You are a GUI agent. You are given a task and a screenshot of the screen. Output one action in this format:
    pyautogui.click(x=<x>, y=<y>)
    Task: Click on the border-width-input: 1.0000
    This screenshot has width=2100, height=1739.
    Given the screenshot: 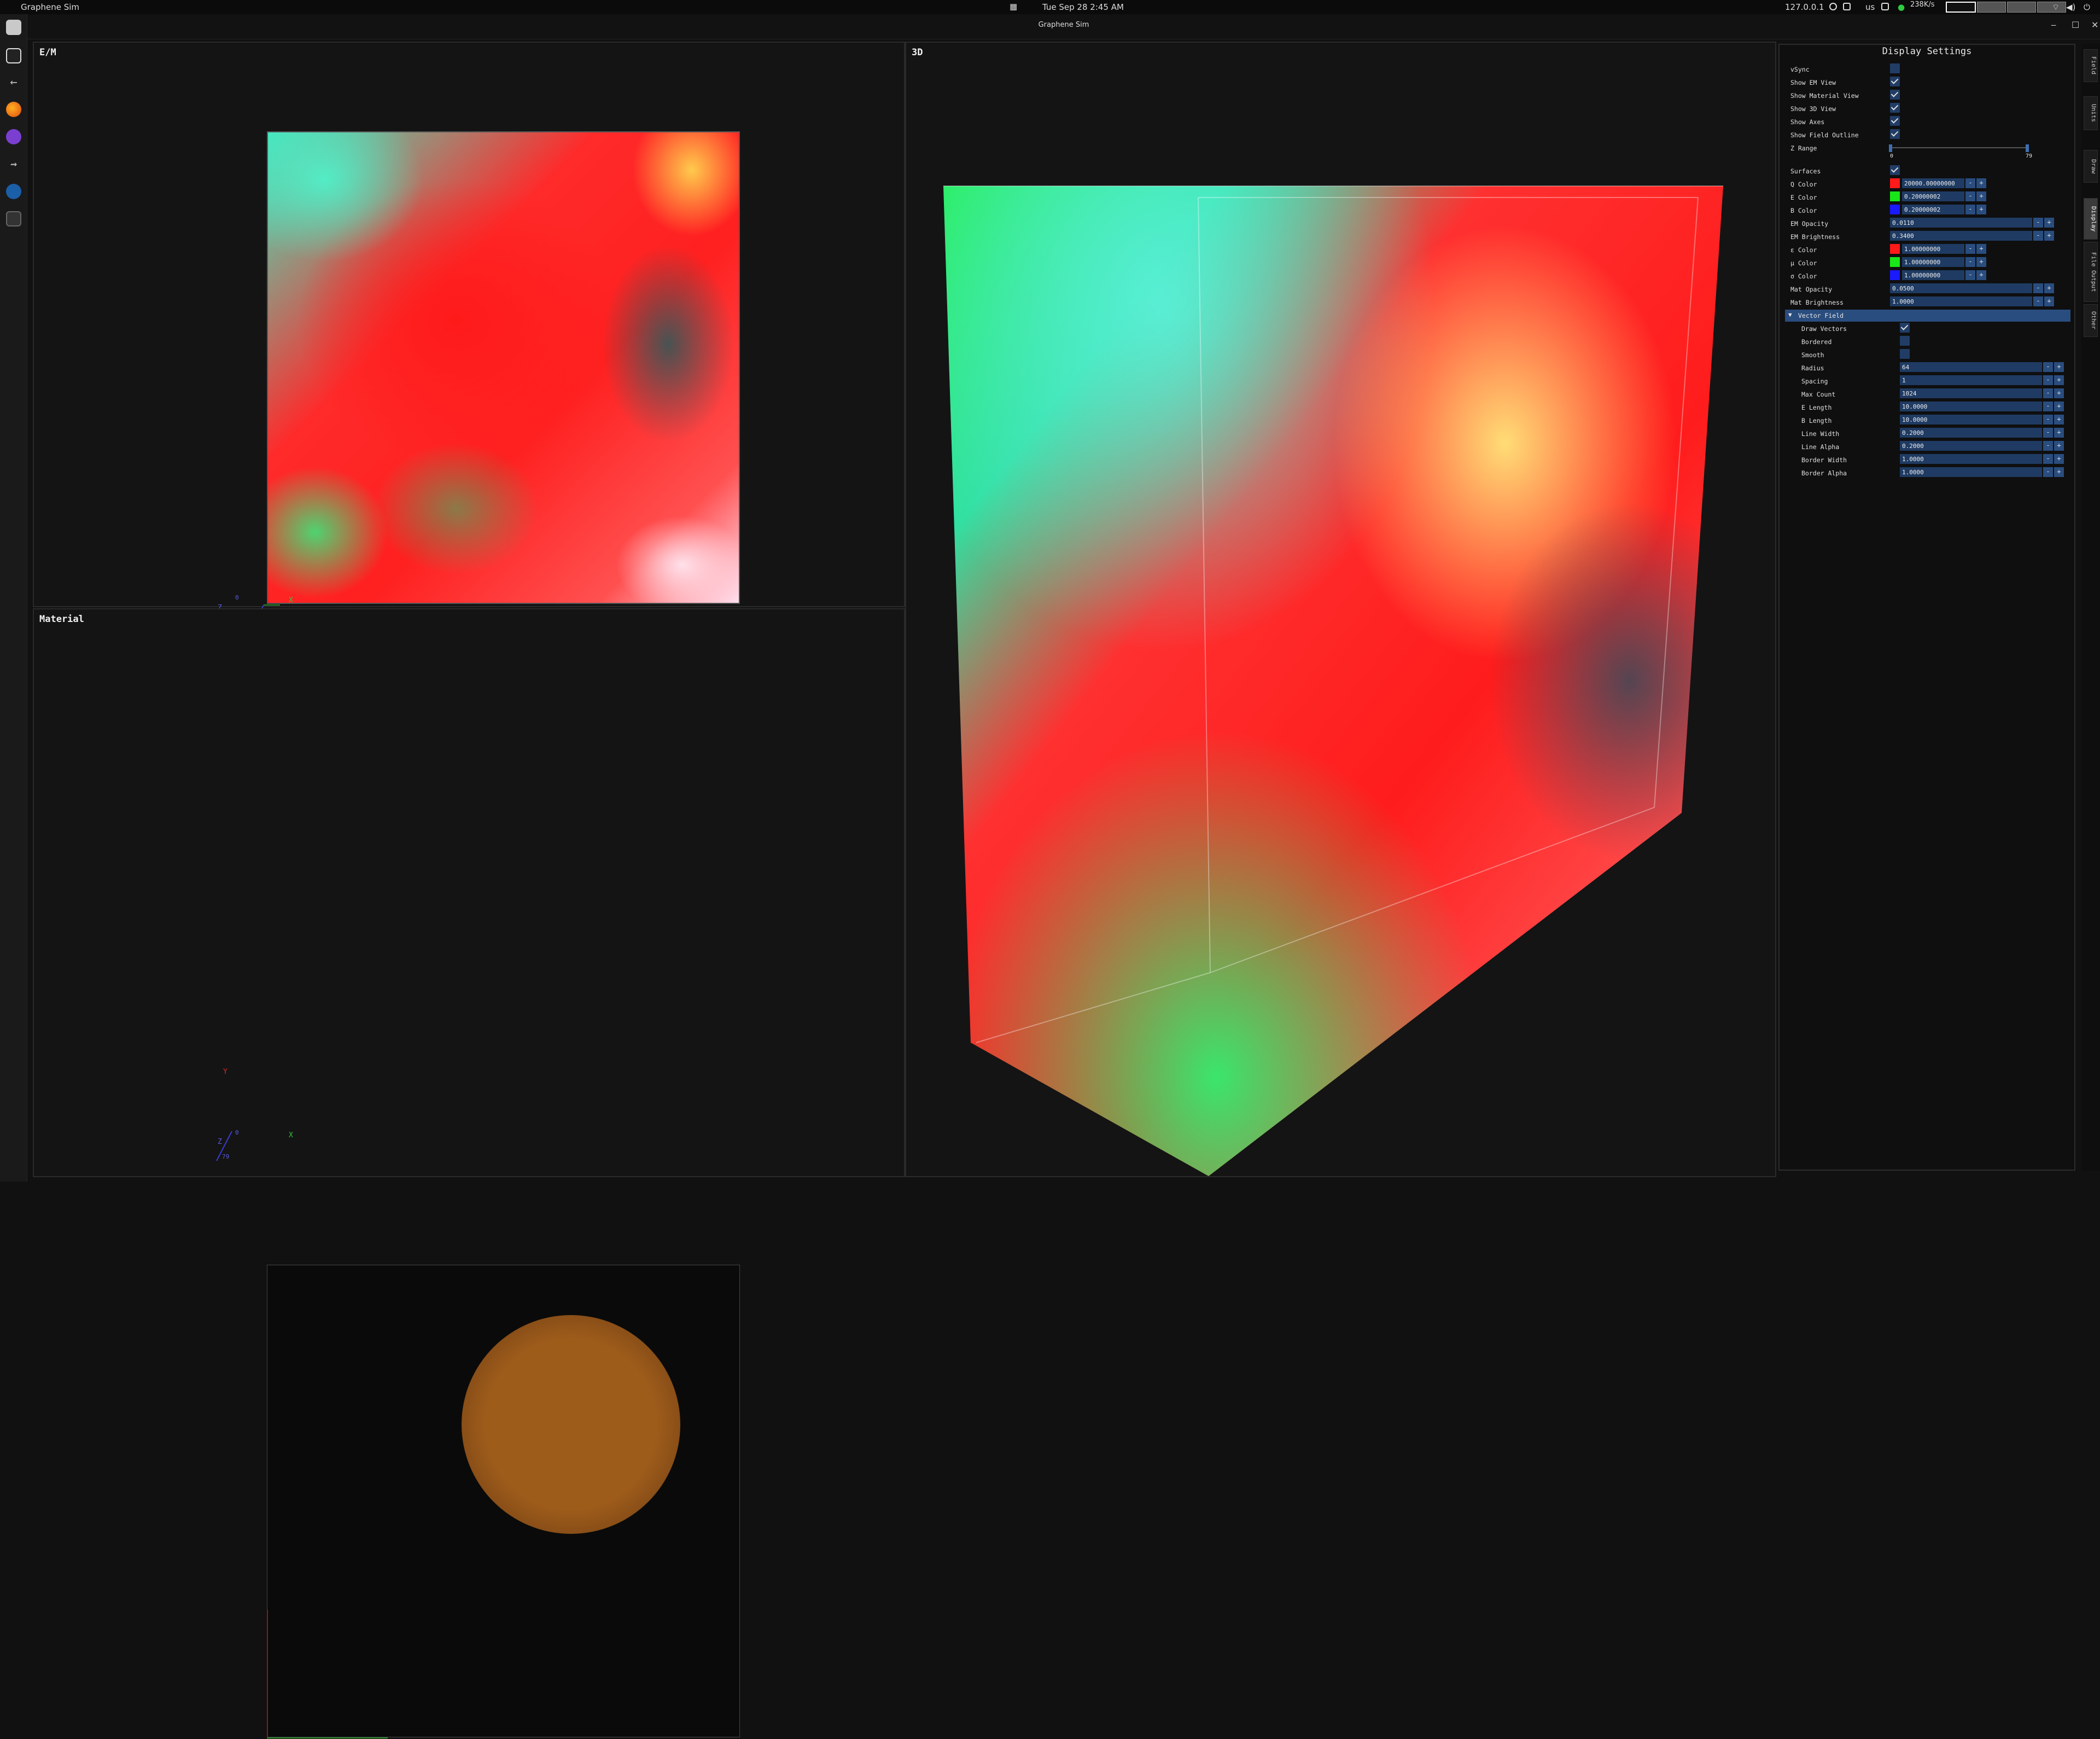 What is the action you would take?
    pyautogui.click(x=1971, y=459)
    